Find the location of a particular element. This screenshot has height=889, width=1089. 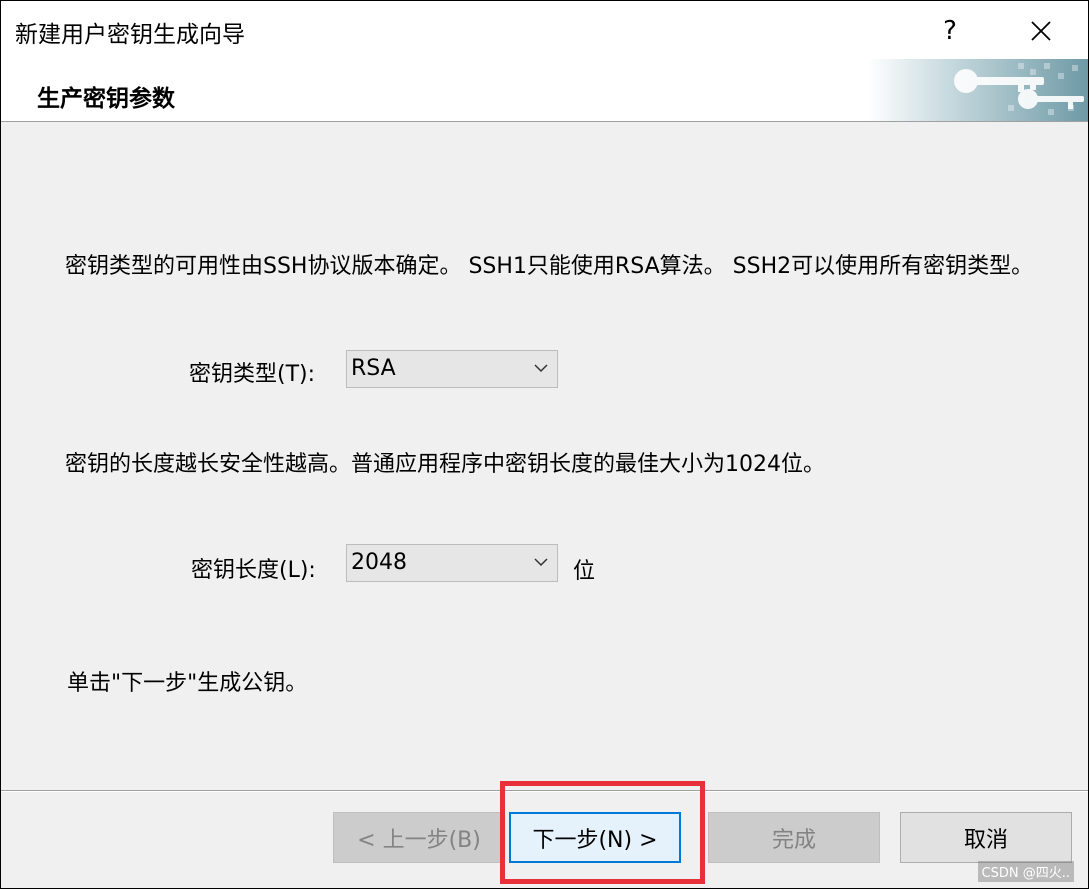

back-button-label: < 上一步(B) is located at coordinates (419, 840).